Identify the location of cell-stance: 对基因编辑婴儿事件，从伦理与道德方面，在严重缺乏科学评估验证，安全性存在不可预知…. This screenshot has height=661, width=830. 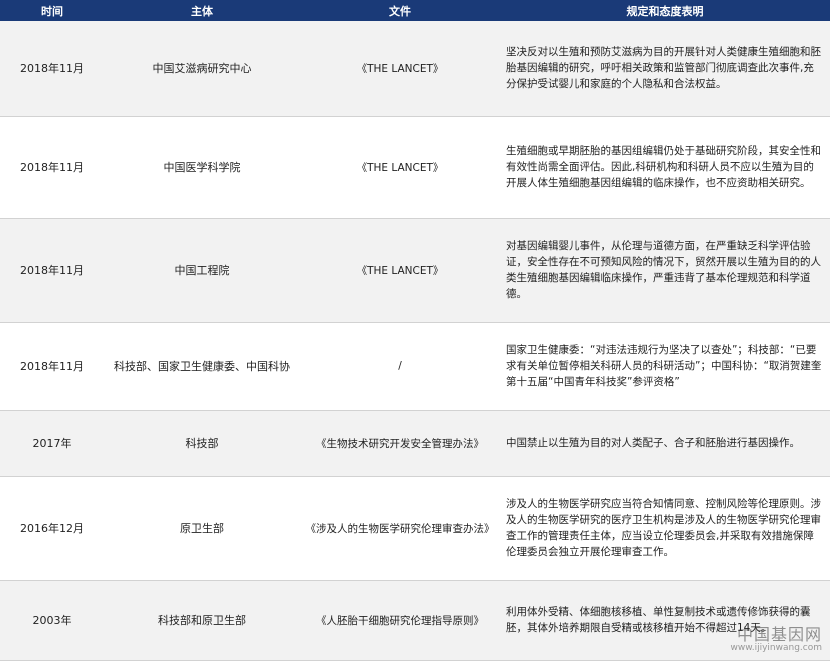
(665, 270).